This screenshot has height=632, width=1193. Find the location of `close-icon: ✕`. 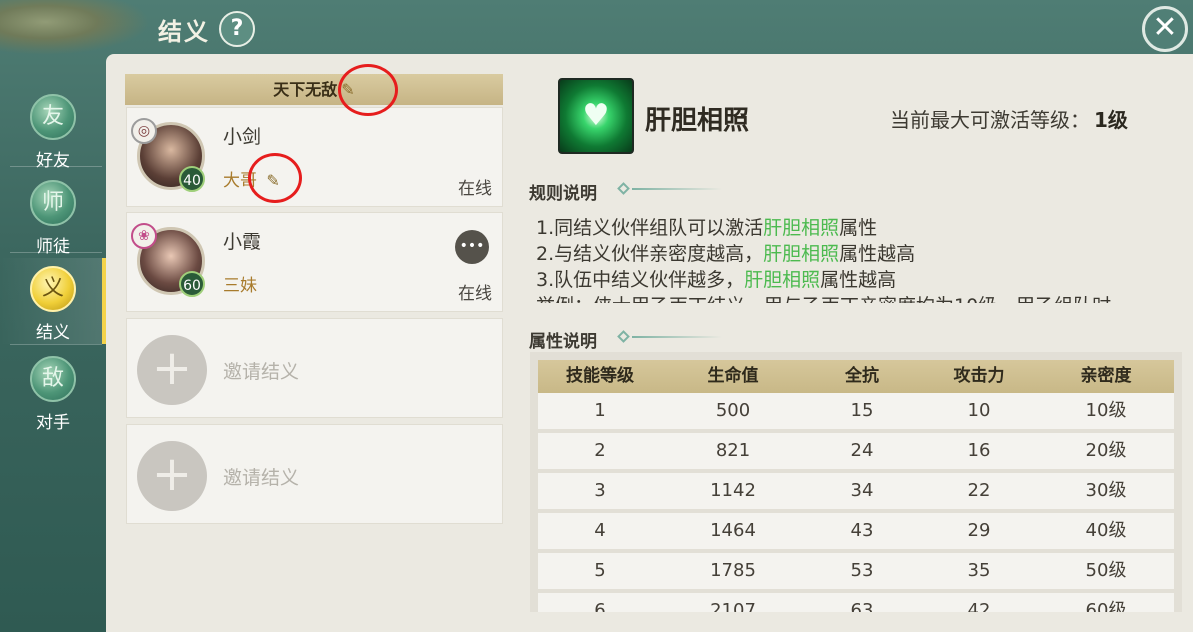

close-icon: ✕ is located at coordinates (1165, 27).